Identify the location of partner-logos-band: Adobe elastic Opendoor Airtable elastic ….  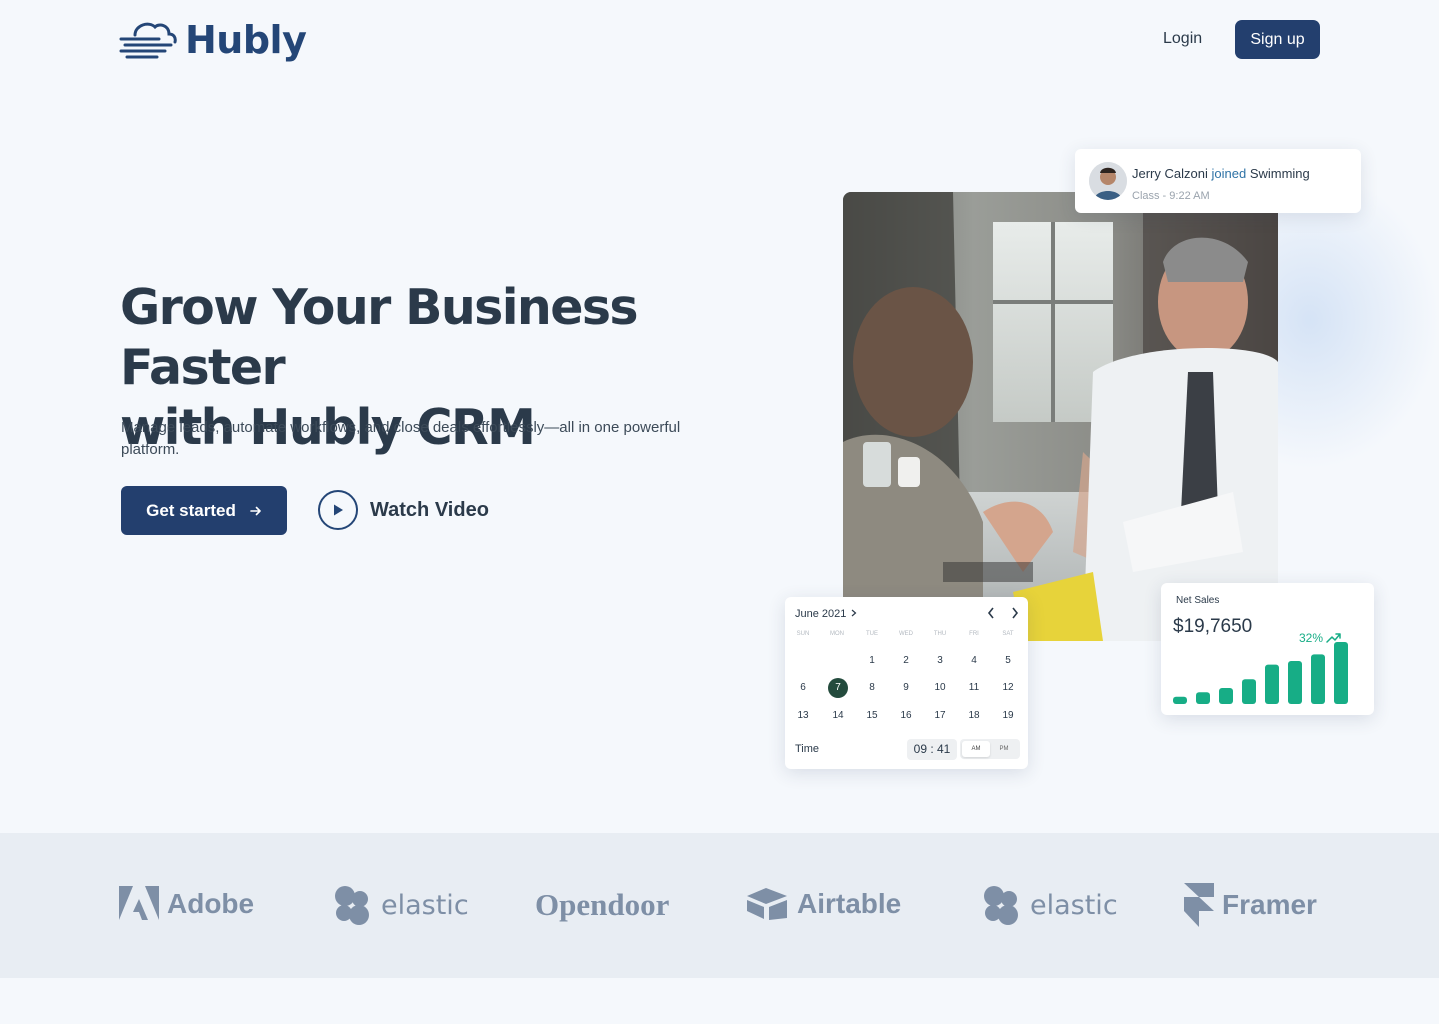
(719, 905).